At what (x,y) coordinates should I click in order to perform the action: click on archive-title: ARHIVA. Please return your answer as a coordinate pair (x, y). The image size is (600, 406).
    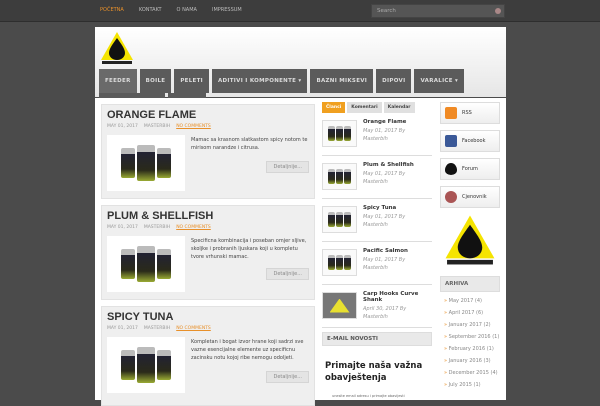
    Looking at the image, I should click on (470, 284).